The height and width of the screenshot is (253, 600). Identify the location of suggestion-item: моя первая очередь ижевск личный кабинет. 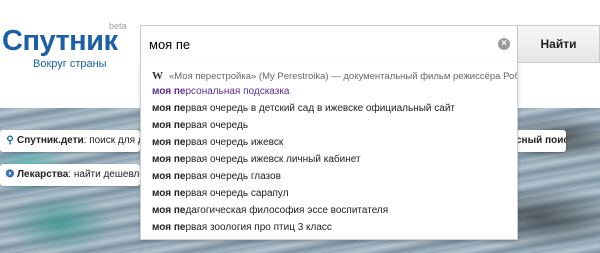
(329, 160).